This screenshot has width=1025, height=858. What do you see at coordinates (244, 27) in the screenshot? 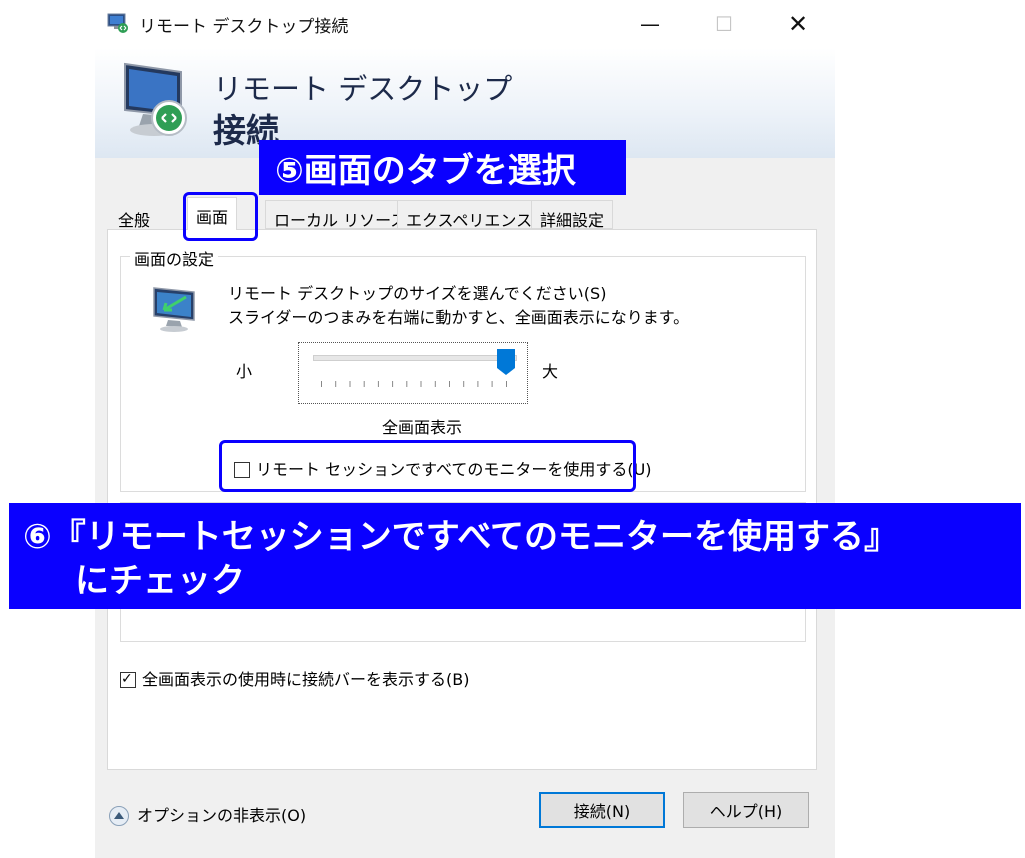
I see `window-title: リモート デスクトップ接続` at bounding box center [244, 27].